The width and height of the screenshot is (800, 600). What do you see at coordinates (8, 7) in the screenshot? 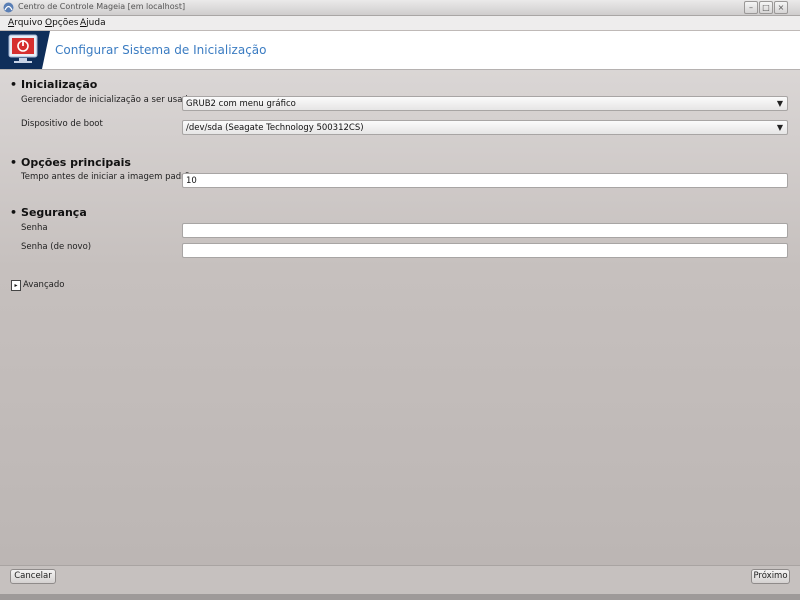
I see `mageia-logo-icon` at bounding box center [8, 7].